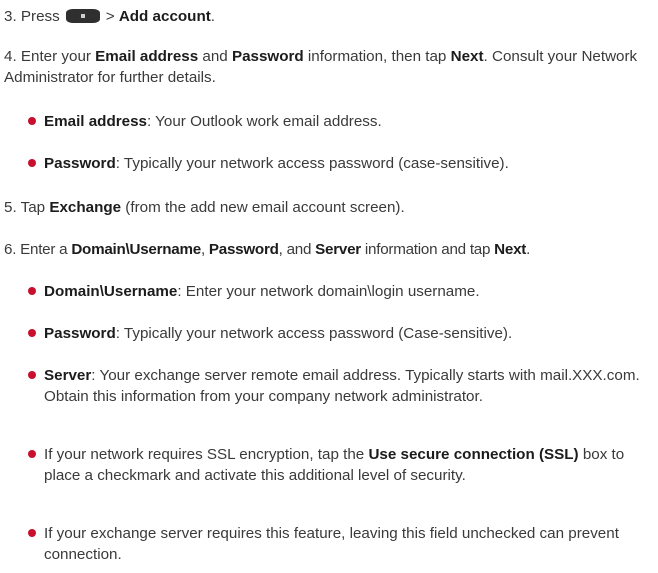 This screenshot has width=658, height=573. I want to click on bullet-label: Server, so click(68, 375).